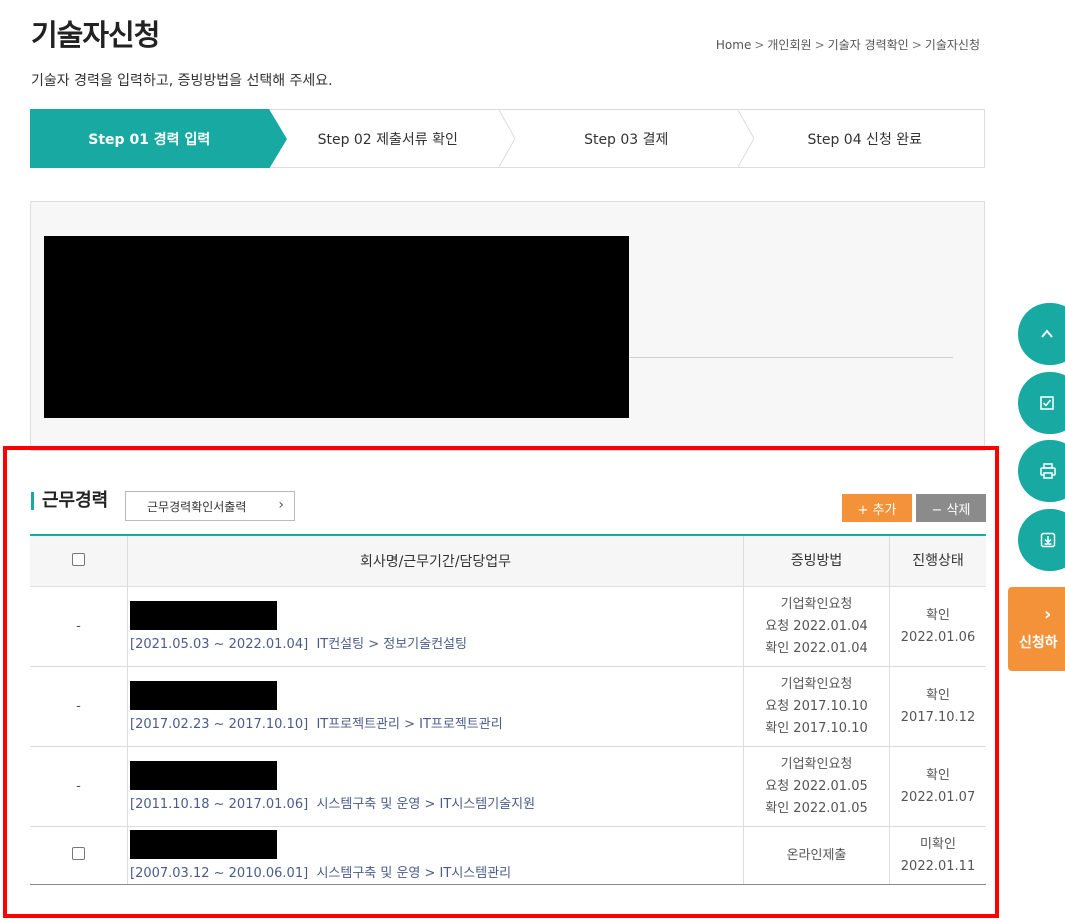  Describe the element at coordinates (868, 45) in the screenshot. I see `breadcrumb-career-check: 기술자 경력확인` at that location.